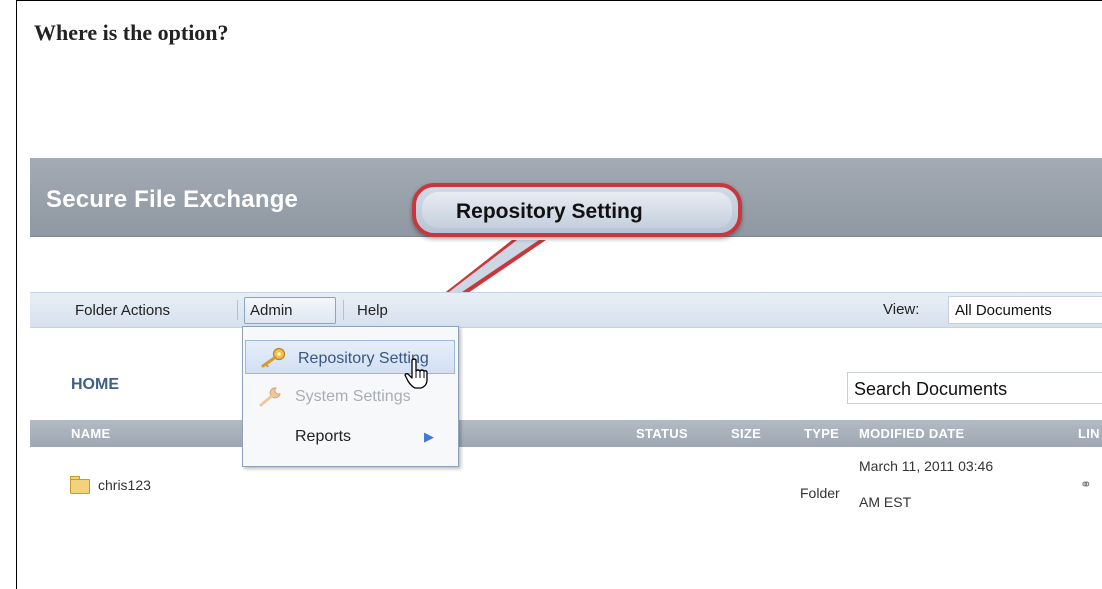 Image resolution: width=1102 pixels, height=589 pixels. I want to click on column-header-type: TYPE, so click(821, 433).